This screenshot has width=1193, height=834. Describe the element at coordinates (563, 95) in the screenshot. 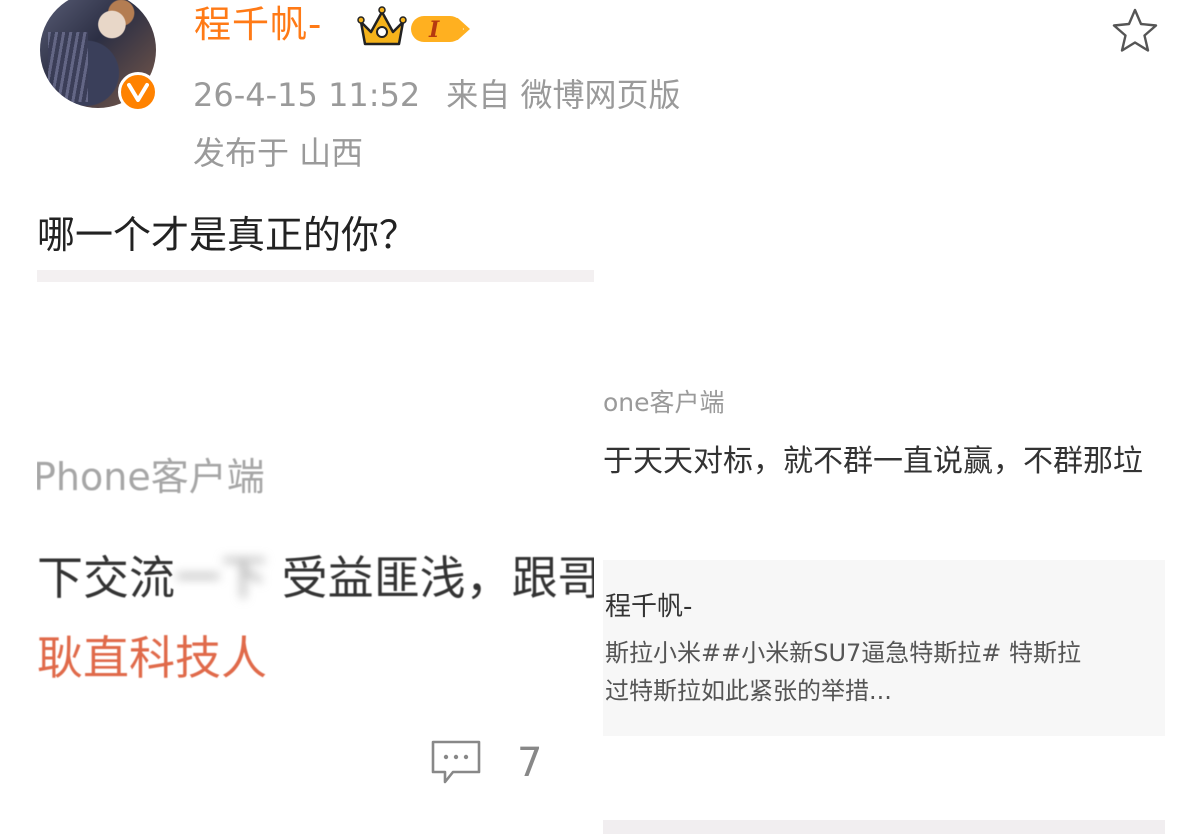

I see `post-source: 来自 微博网页版` at that location.